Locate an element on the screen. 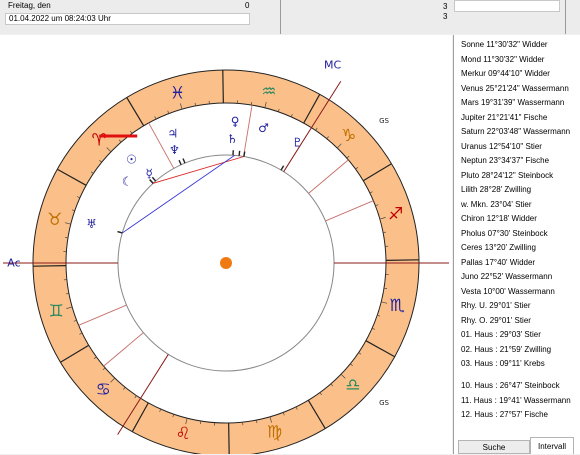 This screenshot has width=580, height=455. point-position-row: Vesta 10°00' Wassermann is located at coordinates (508, 292).